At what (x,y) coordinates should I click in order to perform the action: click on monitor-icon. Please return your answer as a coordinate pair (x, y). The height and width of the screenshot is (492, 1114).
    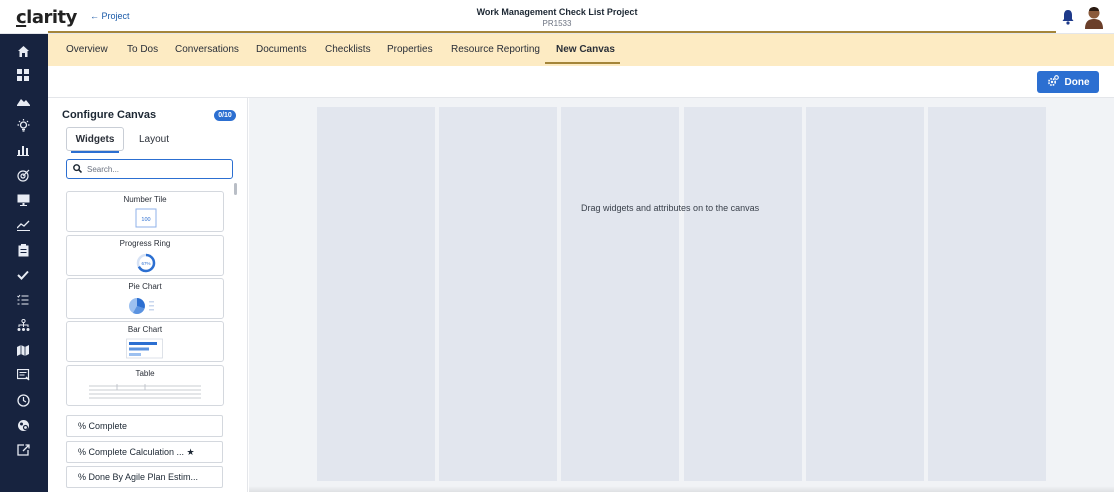
    Looking at the image, I should click on (23, 200).